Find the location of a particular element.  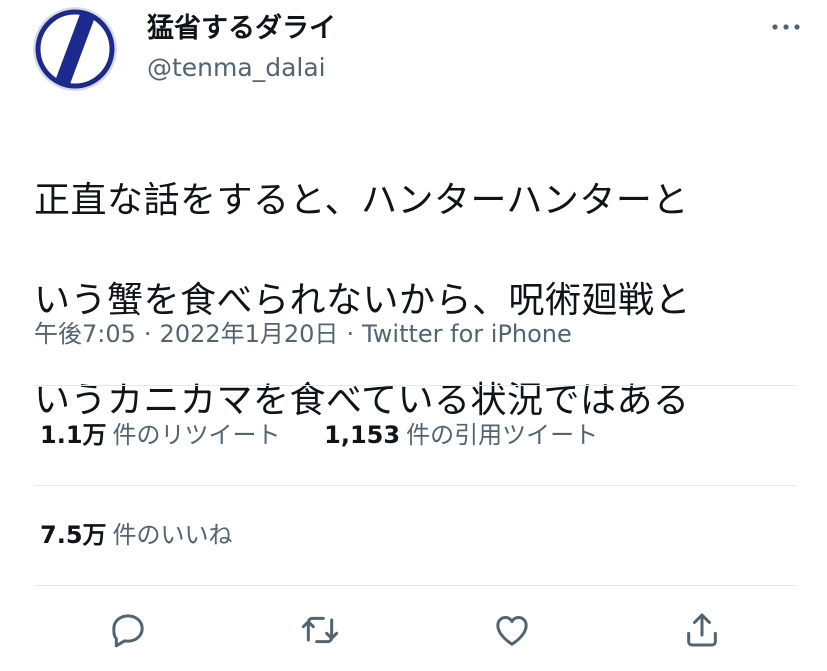

share-icon is located at coordinates (702, 630).